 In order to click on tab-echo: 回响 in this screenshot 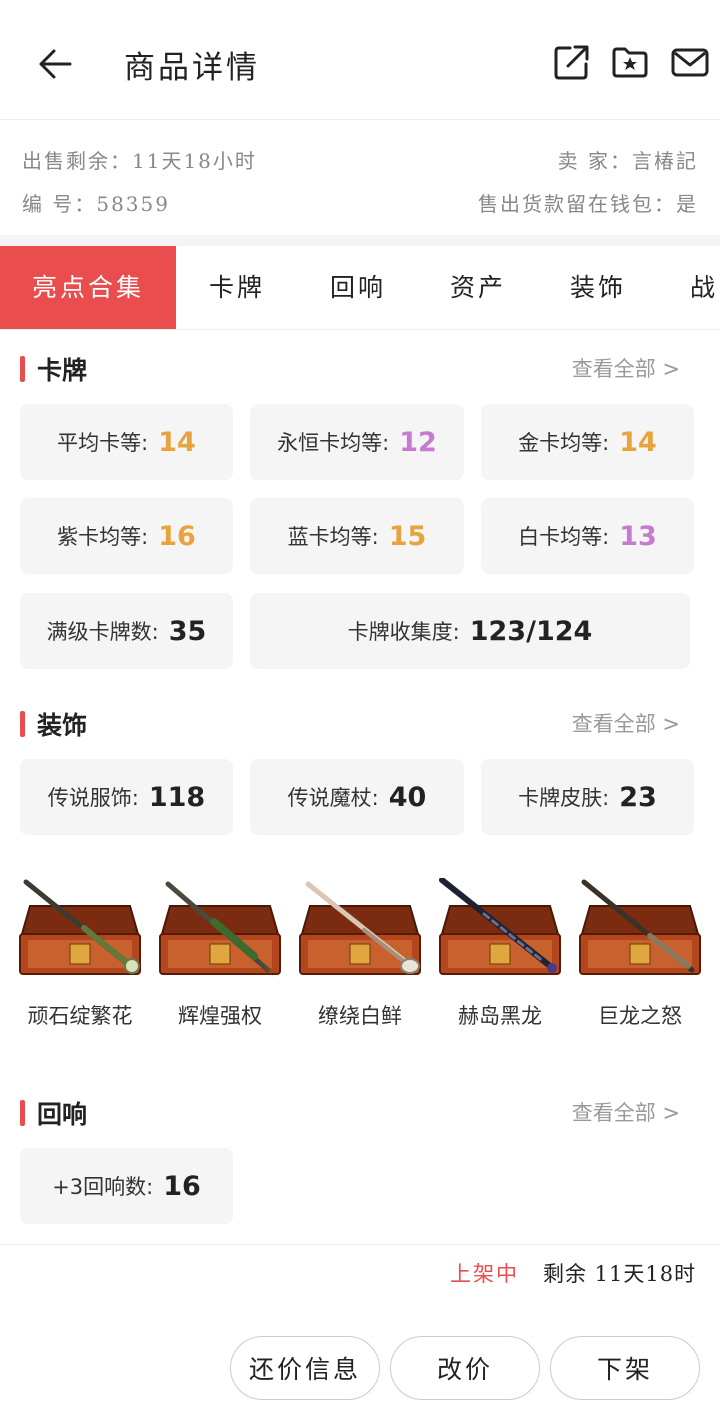, I will do `click(358, 287)`.